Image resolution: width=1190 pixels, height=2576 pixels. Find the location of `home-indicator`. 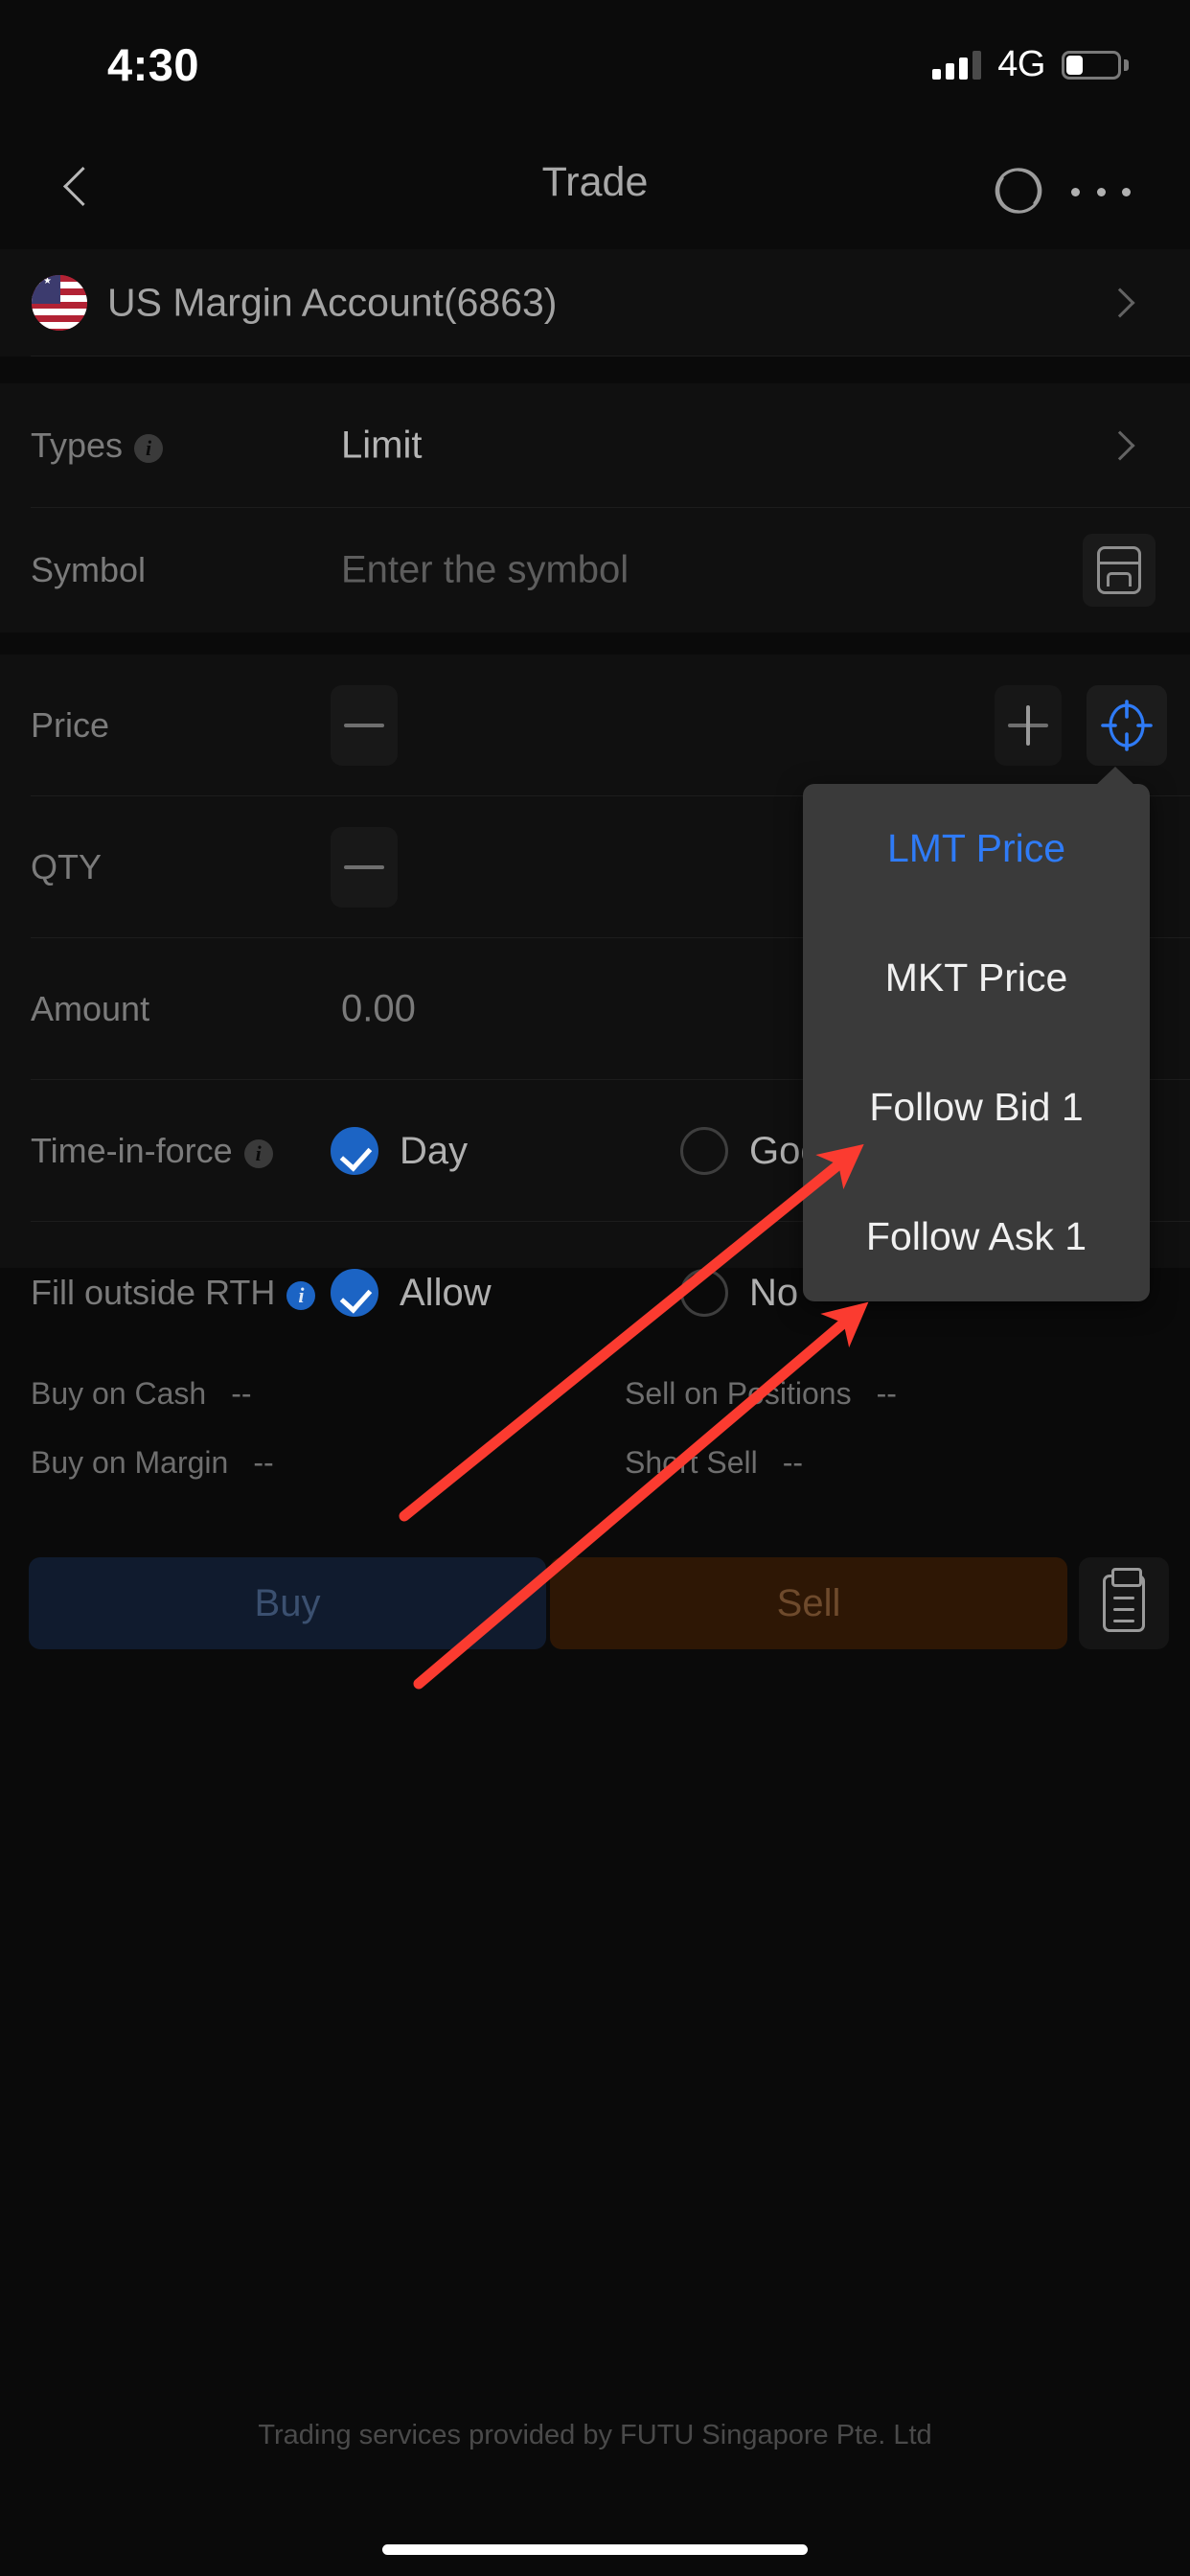

home-indicator is located at coordinates (595, 2549).